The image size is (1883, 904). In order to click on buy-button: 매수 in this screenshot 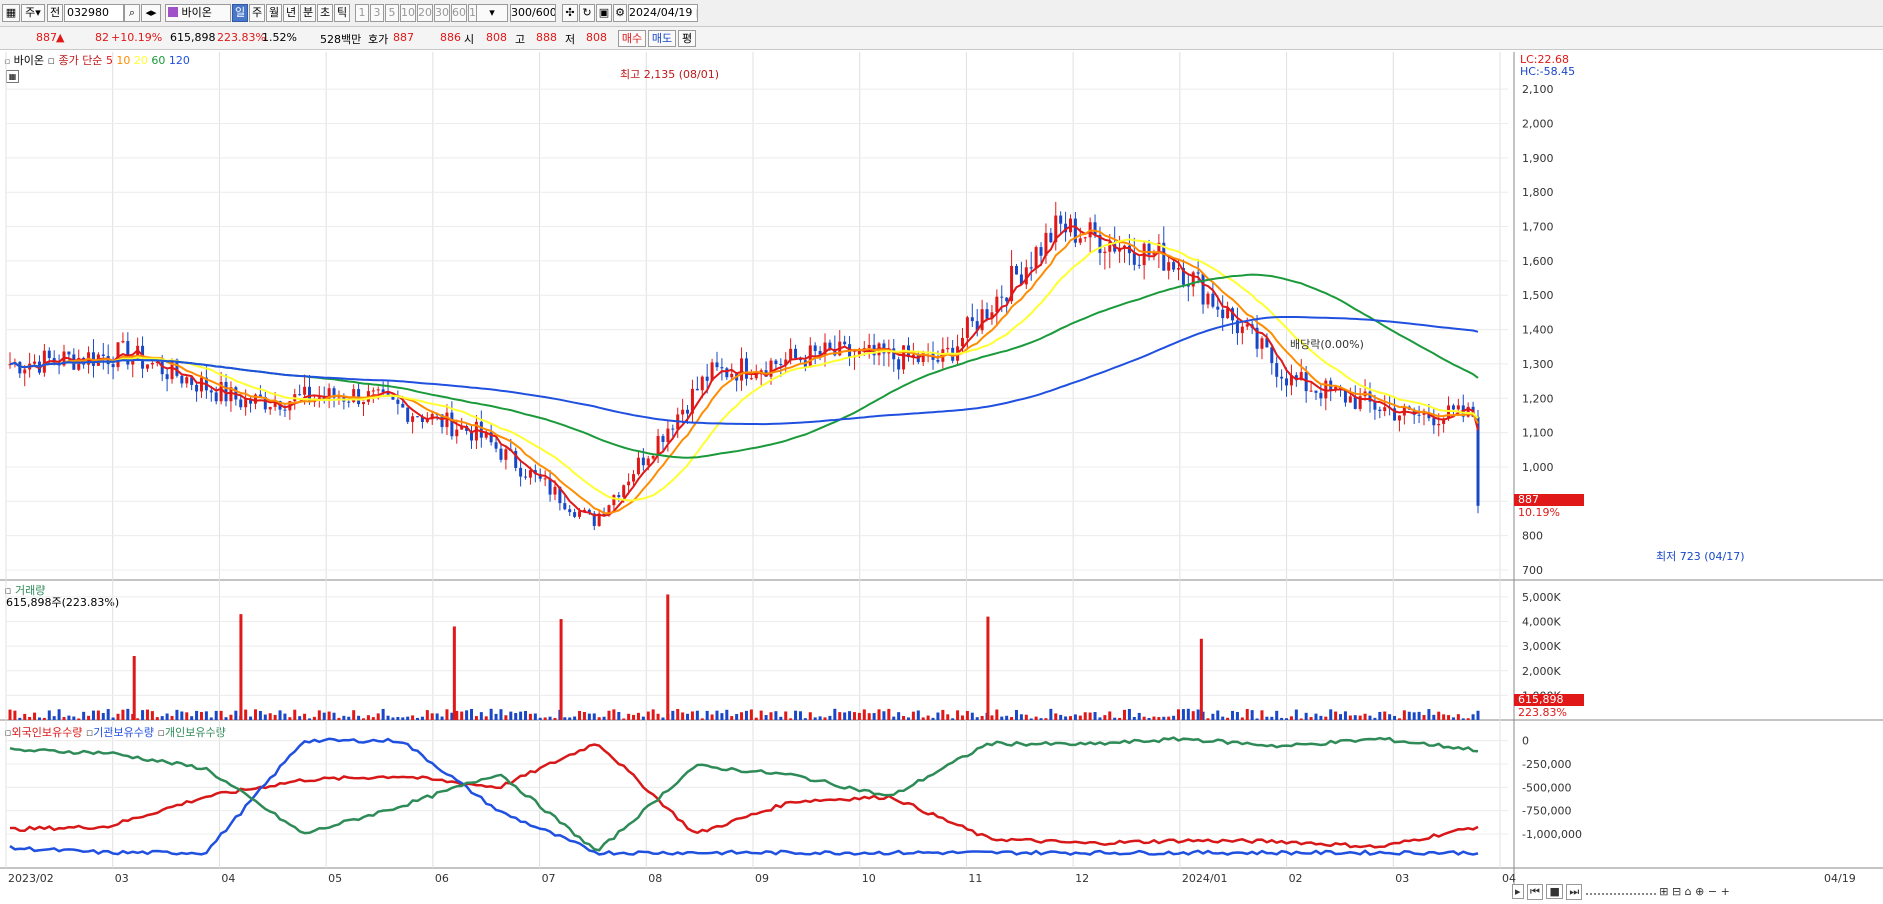, I will do `click(632, 38)`.